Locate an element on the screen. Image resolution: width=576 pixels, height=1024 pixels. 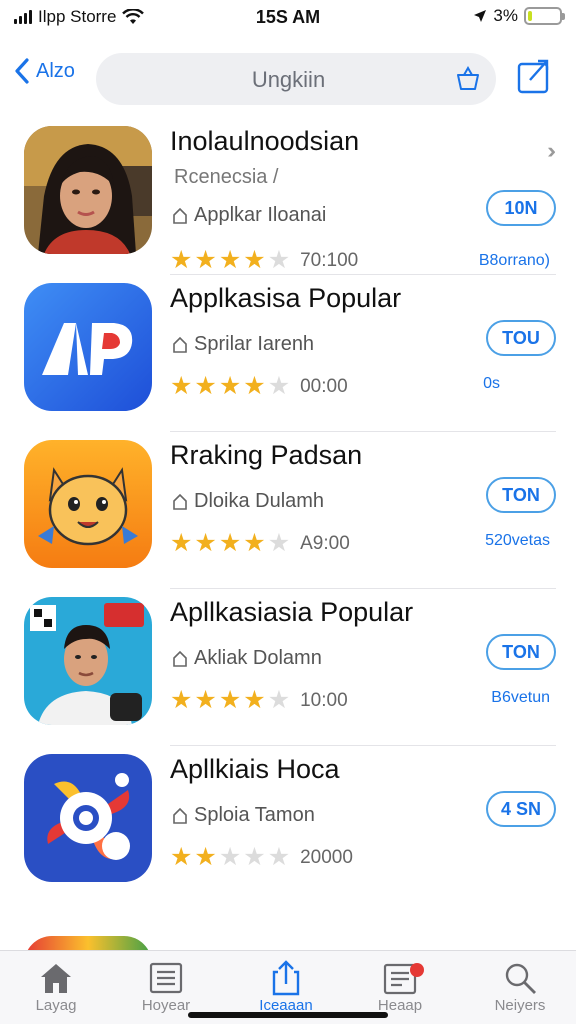
rating-count: 70:100 is located at coordinates (329, 260).